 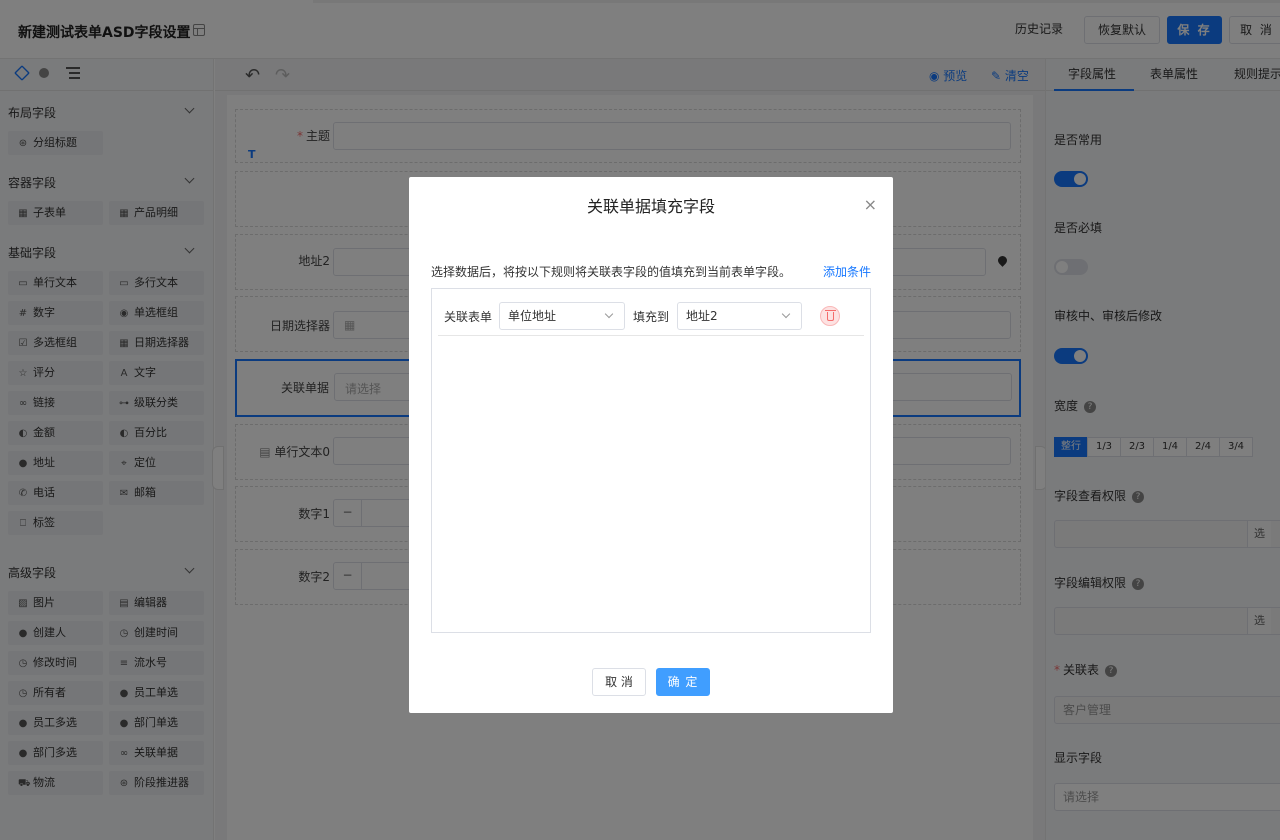 I want to click on dialog-ok-button: 确 定, so click(x=683, y=682).